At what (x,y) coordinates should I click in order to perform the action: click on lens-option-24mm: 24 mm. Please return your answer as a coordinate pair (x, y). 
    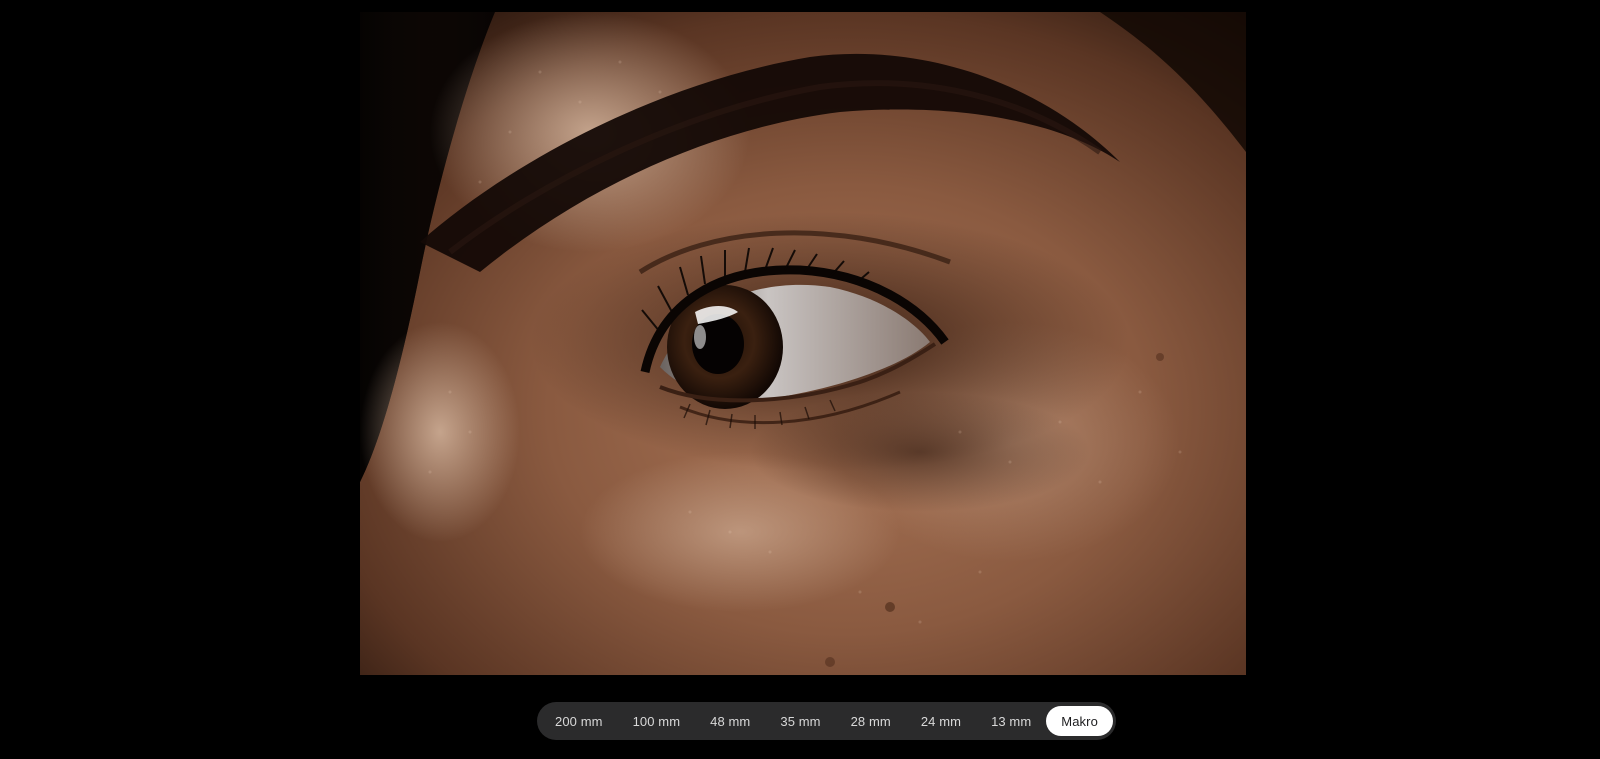
    Looking at the image, I should click on (941, 721).